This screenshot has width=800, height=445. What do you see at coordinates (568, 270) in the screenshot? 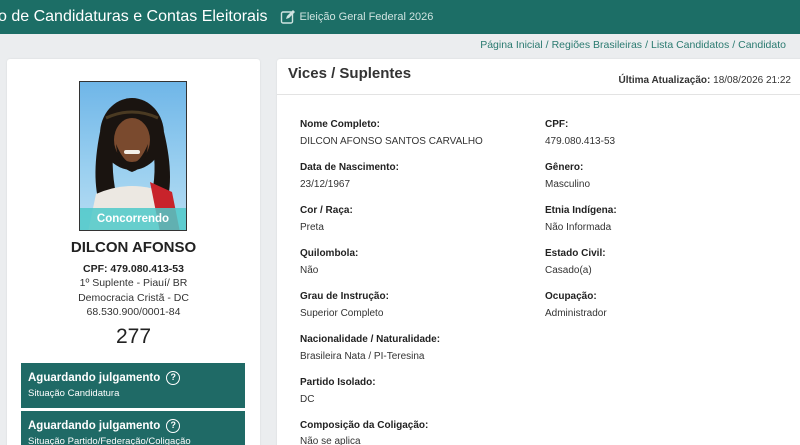
I see `field-value: Casado(a)` at bounding box center [568, 270].